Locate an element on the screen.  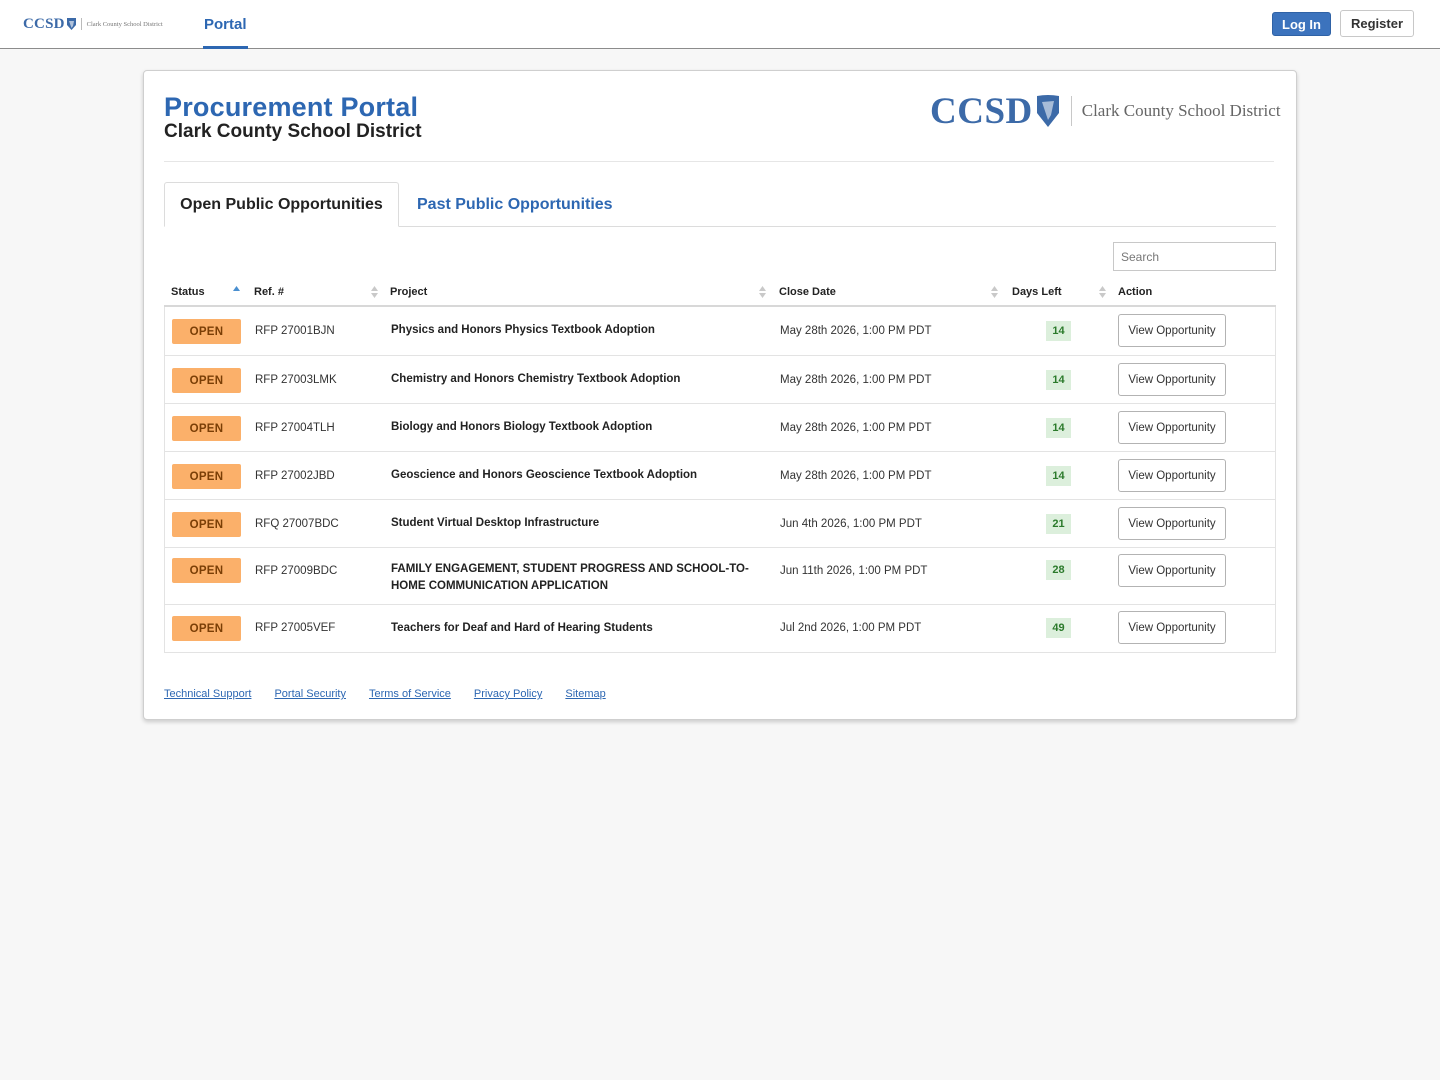
page-title: Procurement Portal is located at coordinates (291, 107).